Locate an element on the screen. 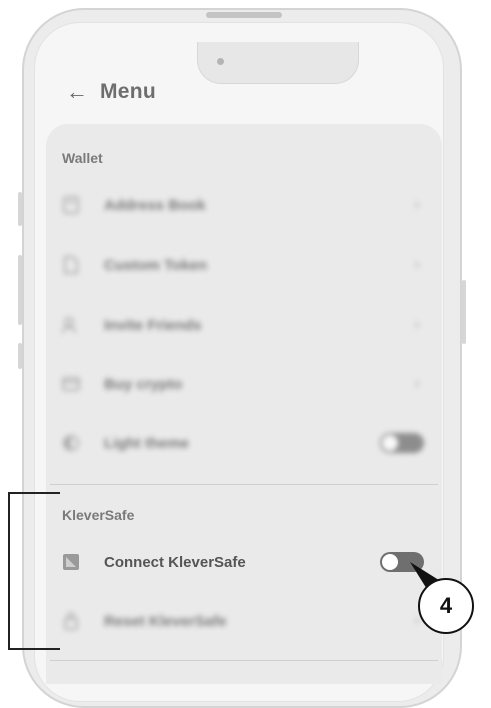 The height and width of the screenshot is (708, 491). menu-item-connect-kleversafe: Connect KleverSafe is located at coordinates (243, 562).